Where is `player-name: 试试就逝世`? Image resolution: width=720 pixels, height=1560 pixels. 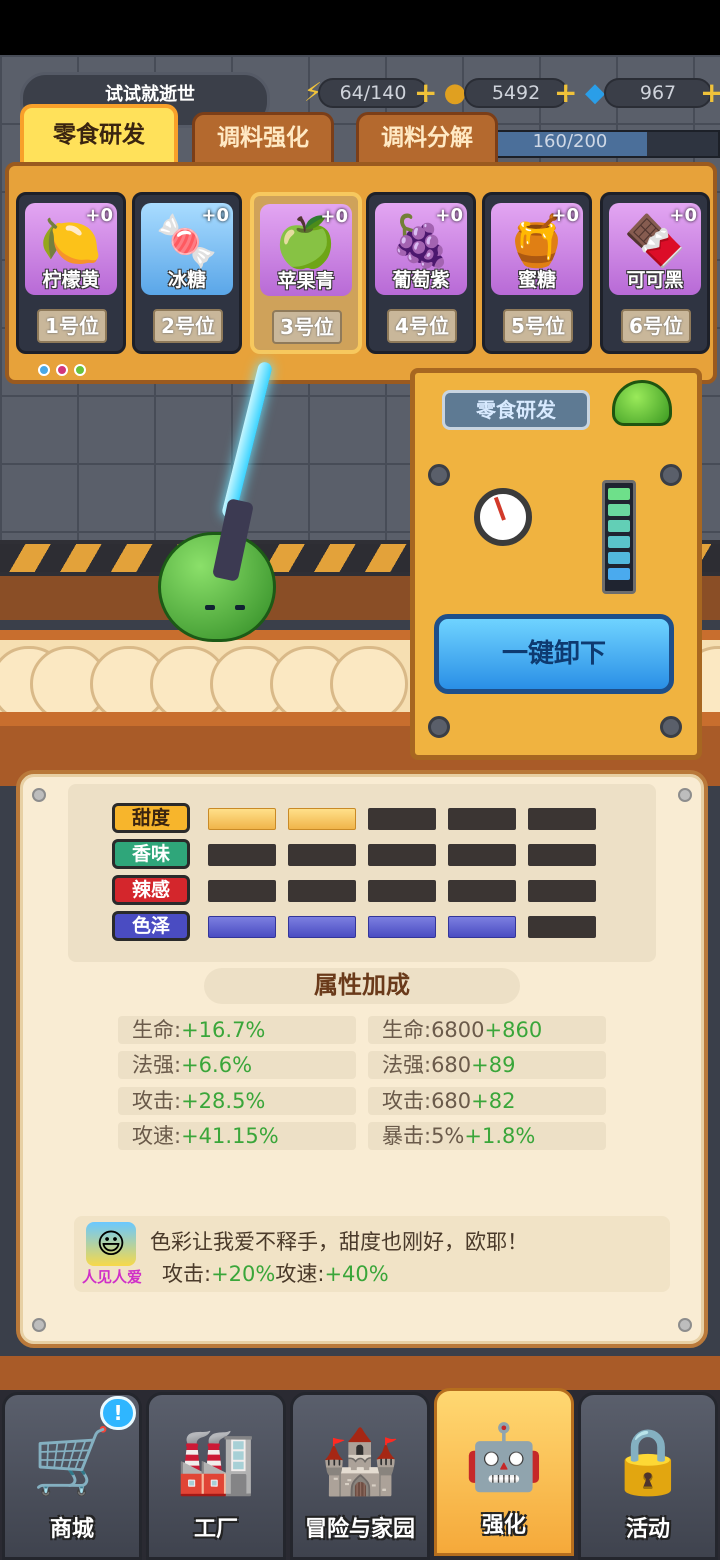 player-name: 试试就逝世 is located at coordinates (150, 94).